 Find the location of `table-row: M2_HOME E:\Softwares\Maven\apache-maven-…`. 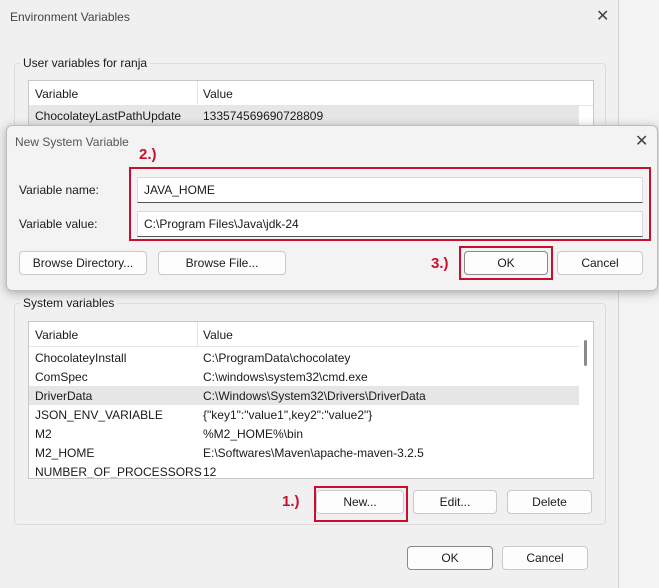

table-row: M2_HOME E:\Softwares\Maven\apache-maven-… is located at coordinates (304, 452).